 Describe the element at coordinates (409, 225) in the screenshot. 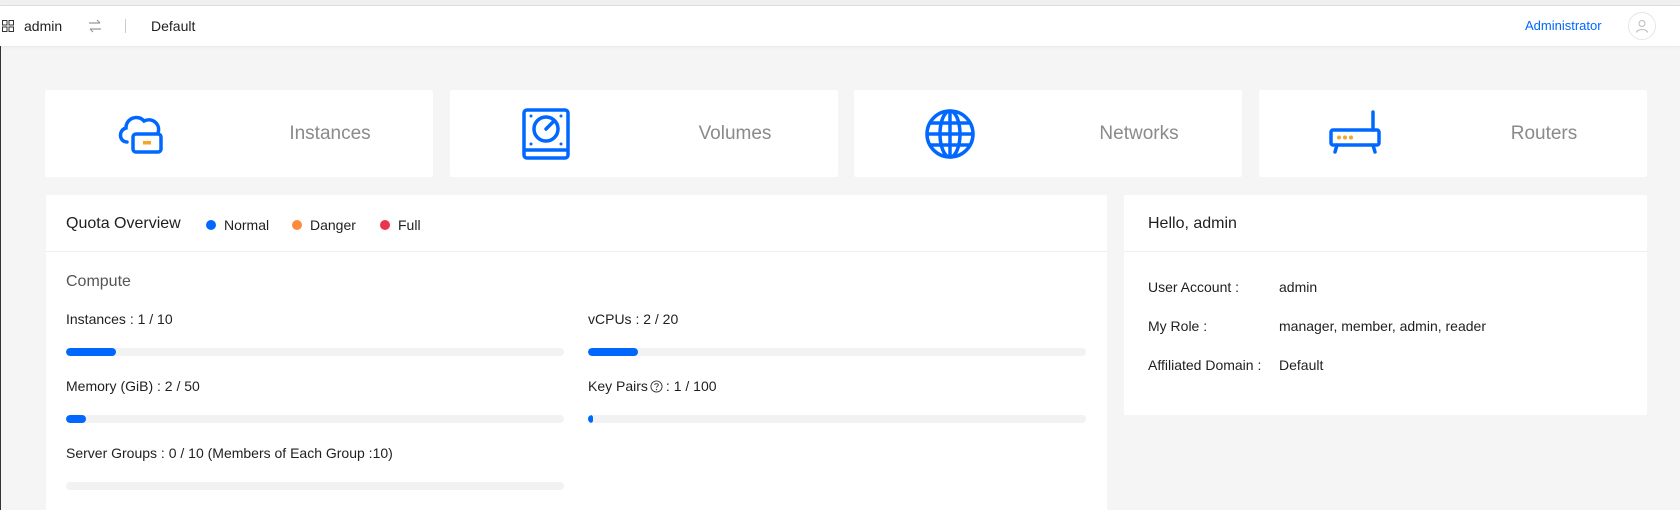

I see `legend-label: Full` at that location.